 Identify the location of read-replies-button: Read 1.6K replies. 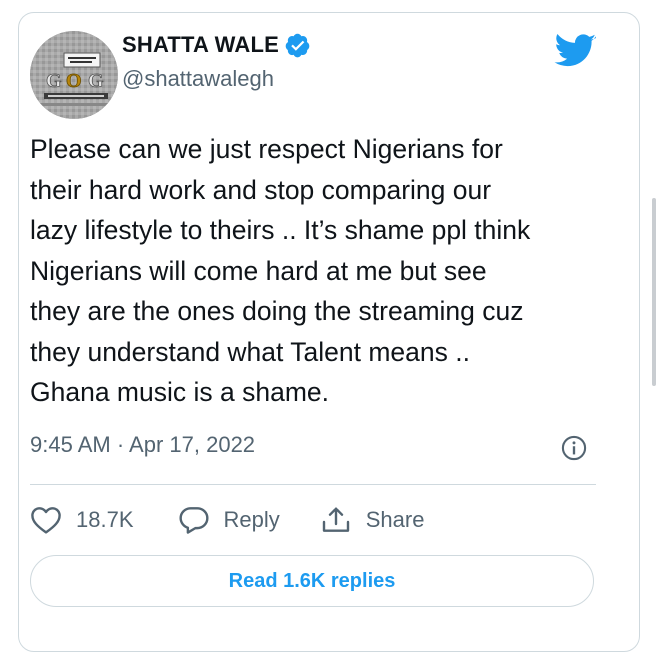
(312, 581).